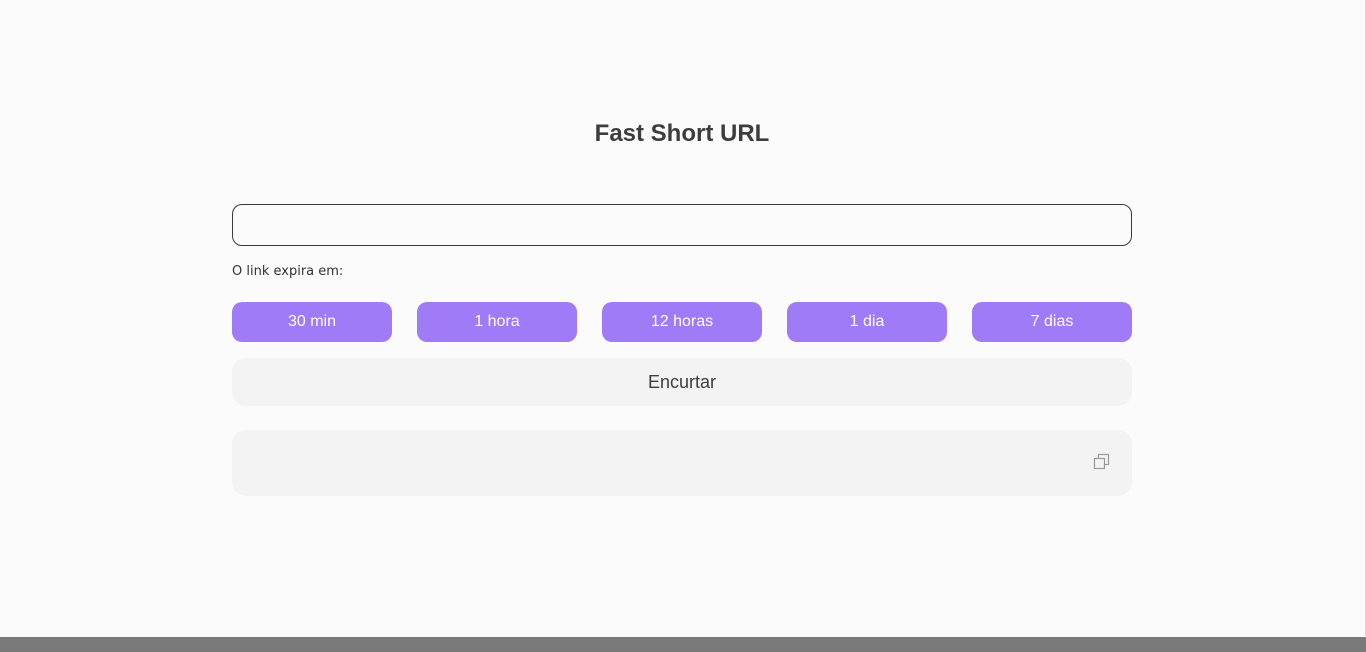 This screenshot has height=652, width=1366. I want to click on result-box, so click(682, 463).